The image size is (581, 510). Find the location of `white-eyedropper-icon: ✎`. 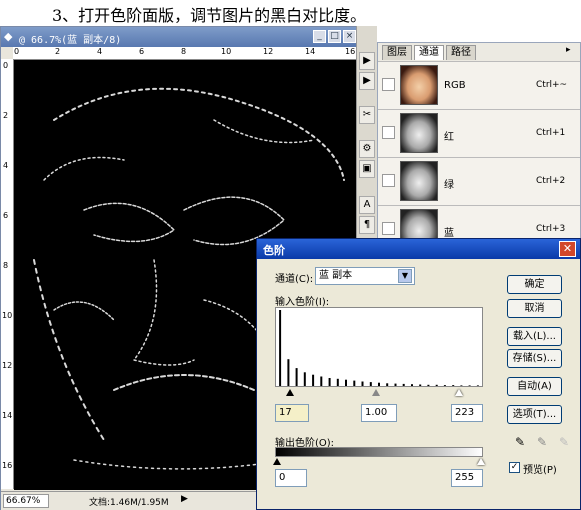

white-eyedropper-icon: ✎ is located at coordinates (564, 442).